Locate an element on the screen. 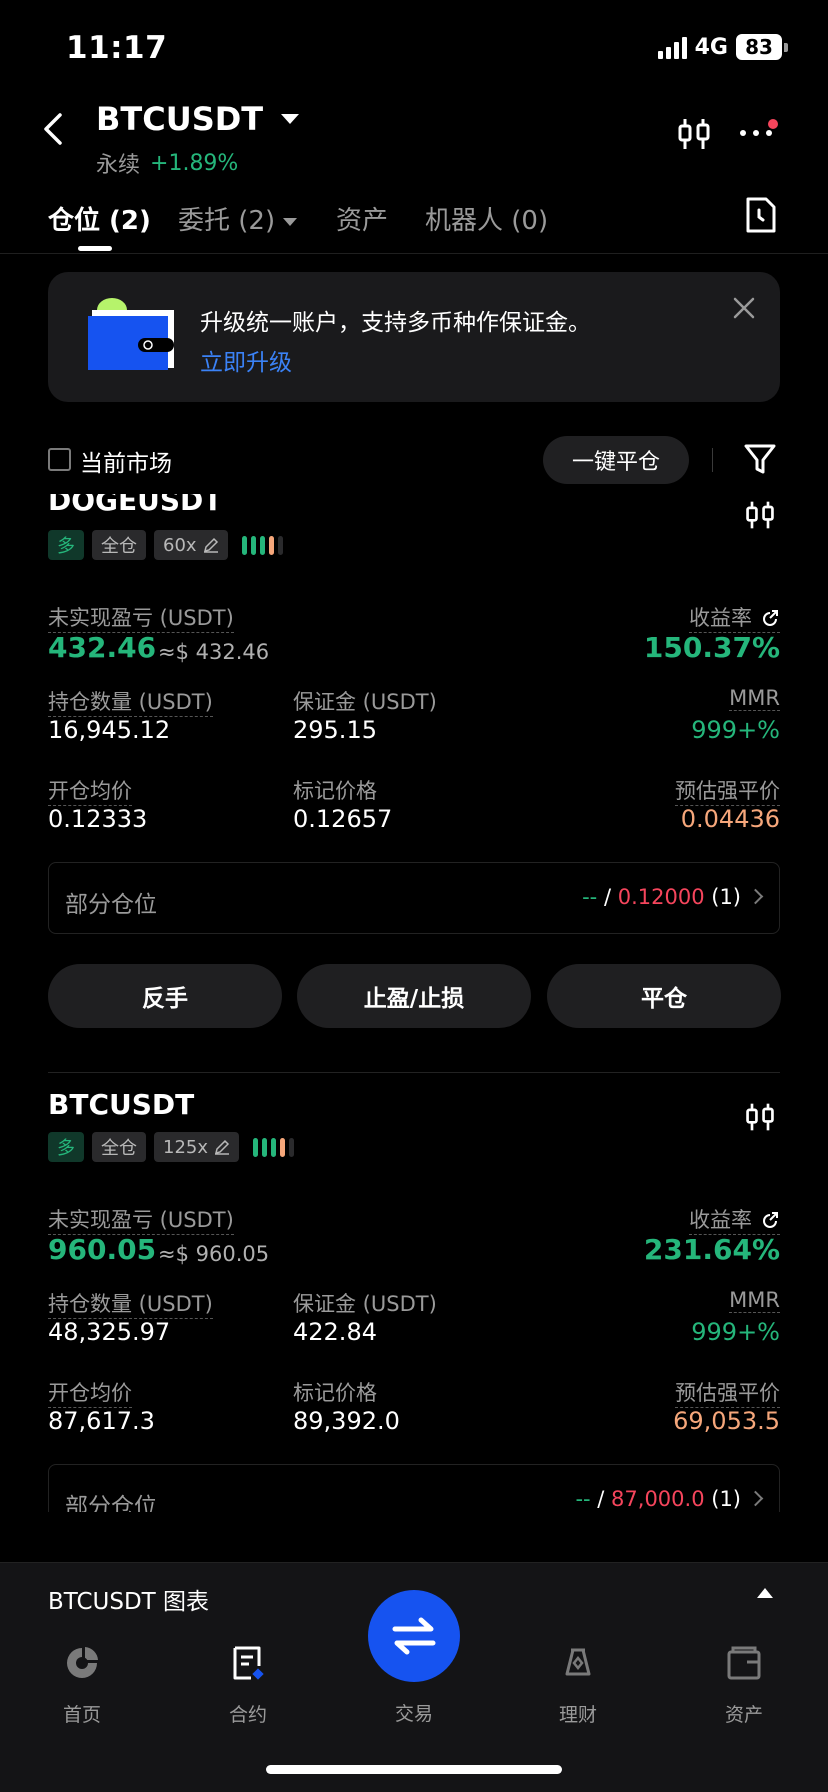  tab-orders: 委托 (2) is located at coordinates (238, 218).